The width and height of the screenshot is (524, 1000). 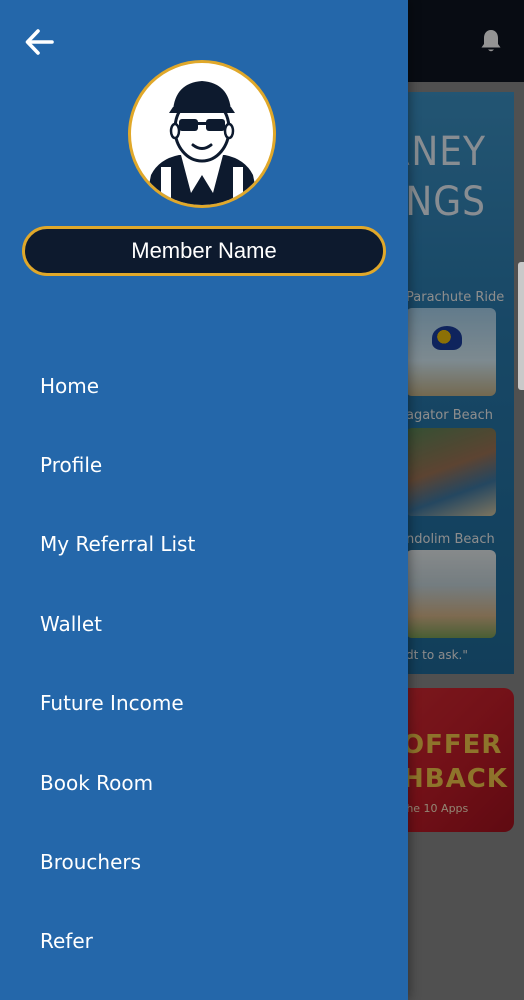 I want to click on menu-item-label: Refer, so click(x=66, y=941).